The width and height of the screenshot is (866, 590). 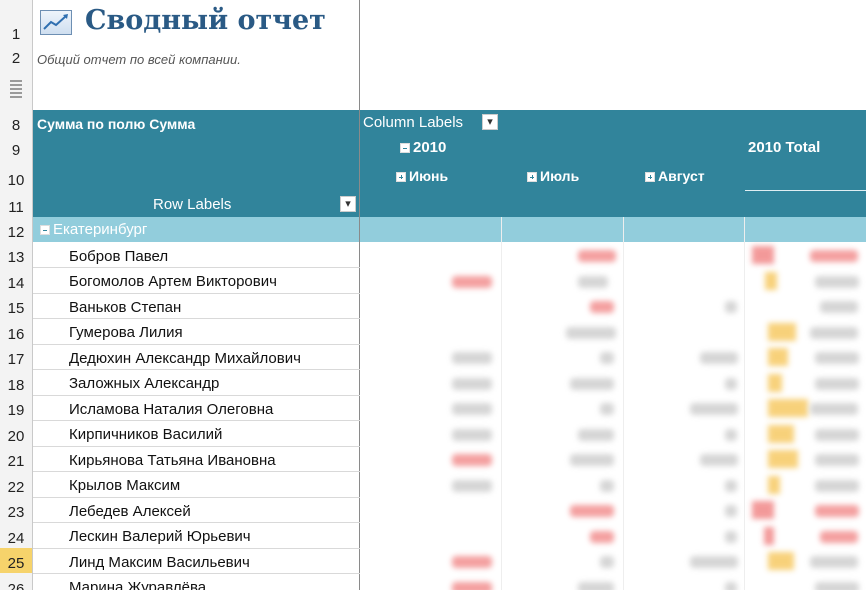 I want to click on row-labels-filter-button: ▾, so click(x=348, y=204).